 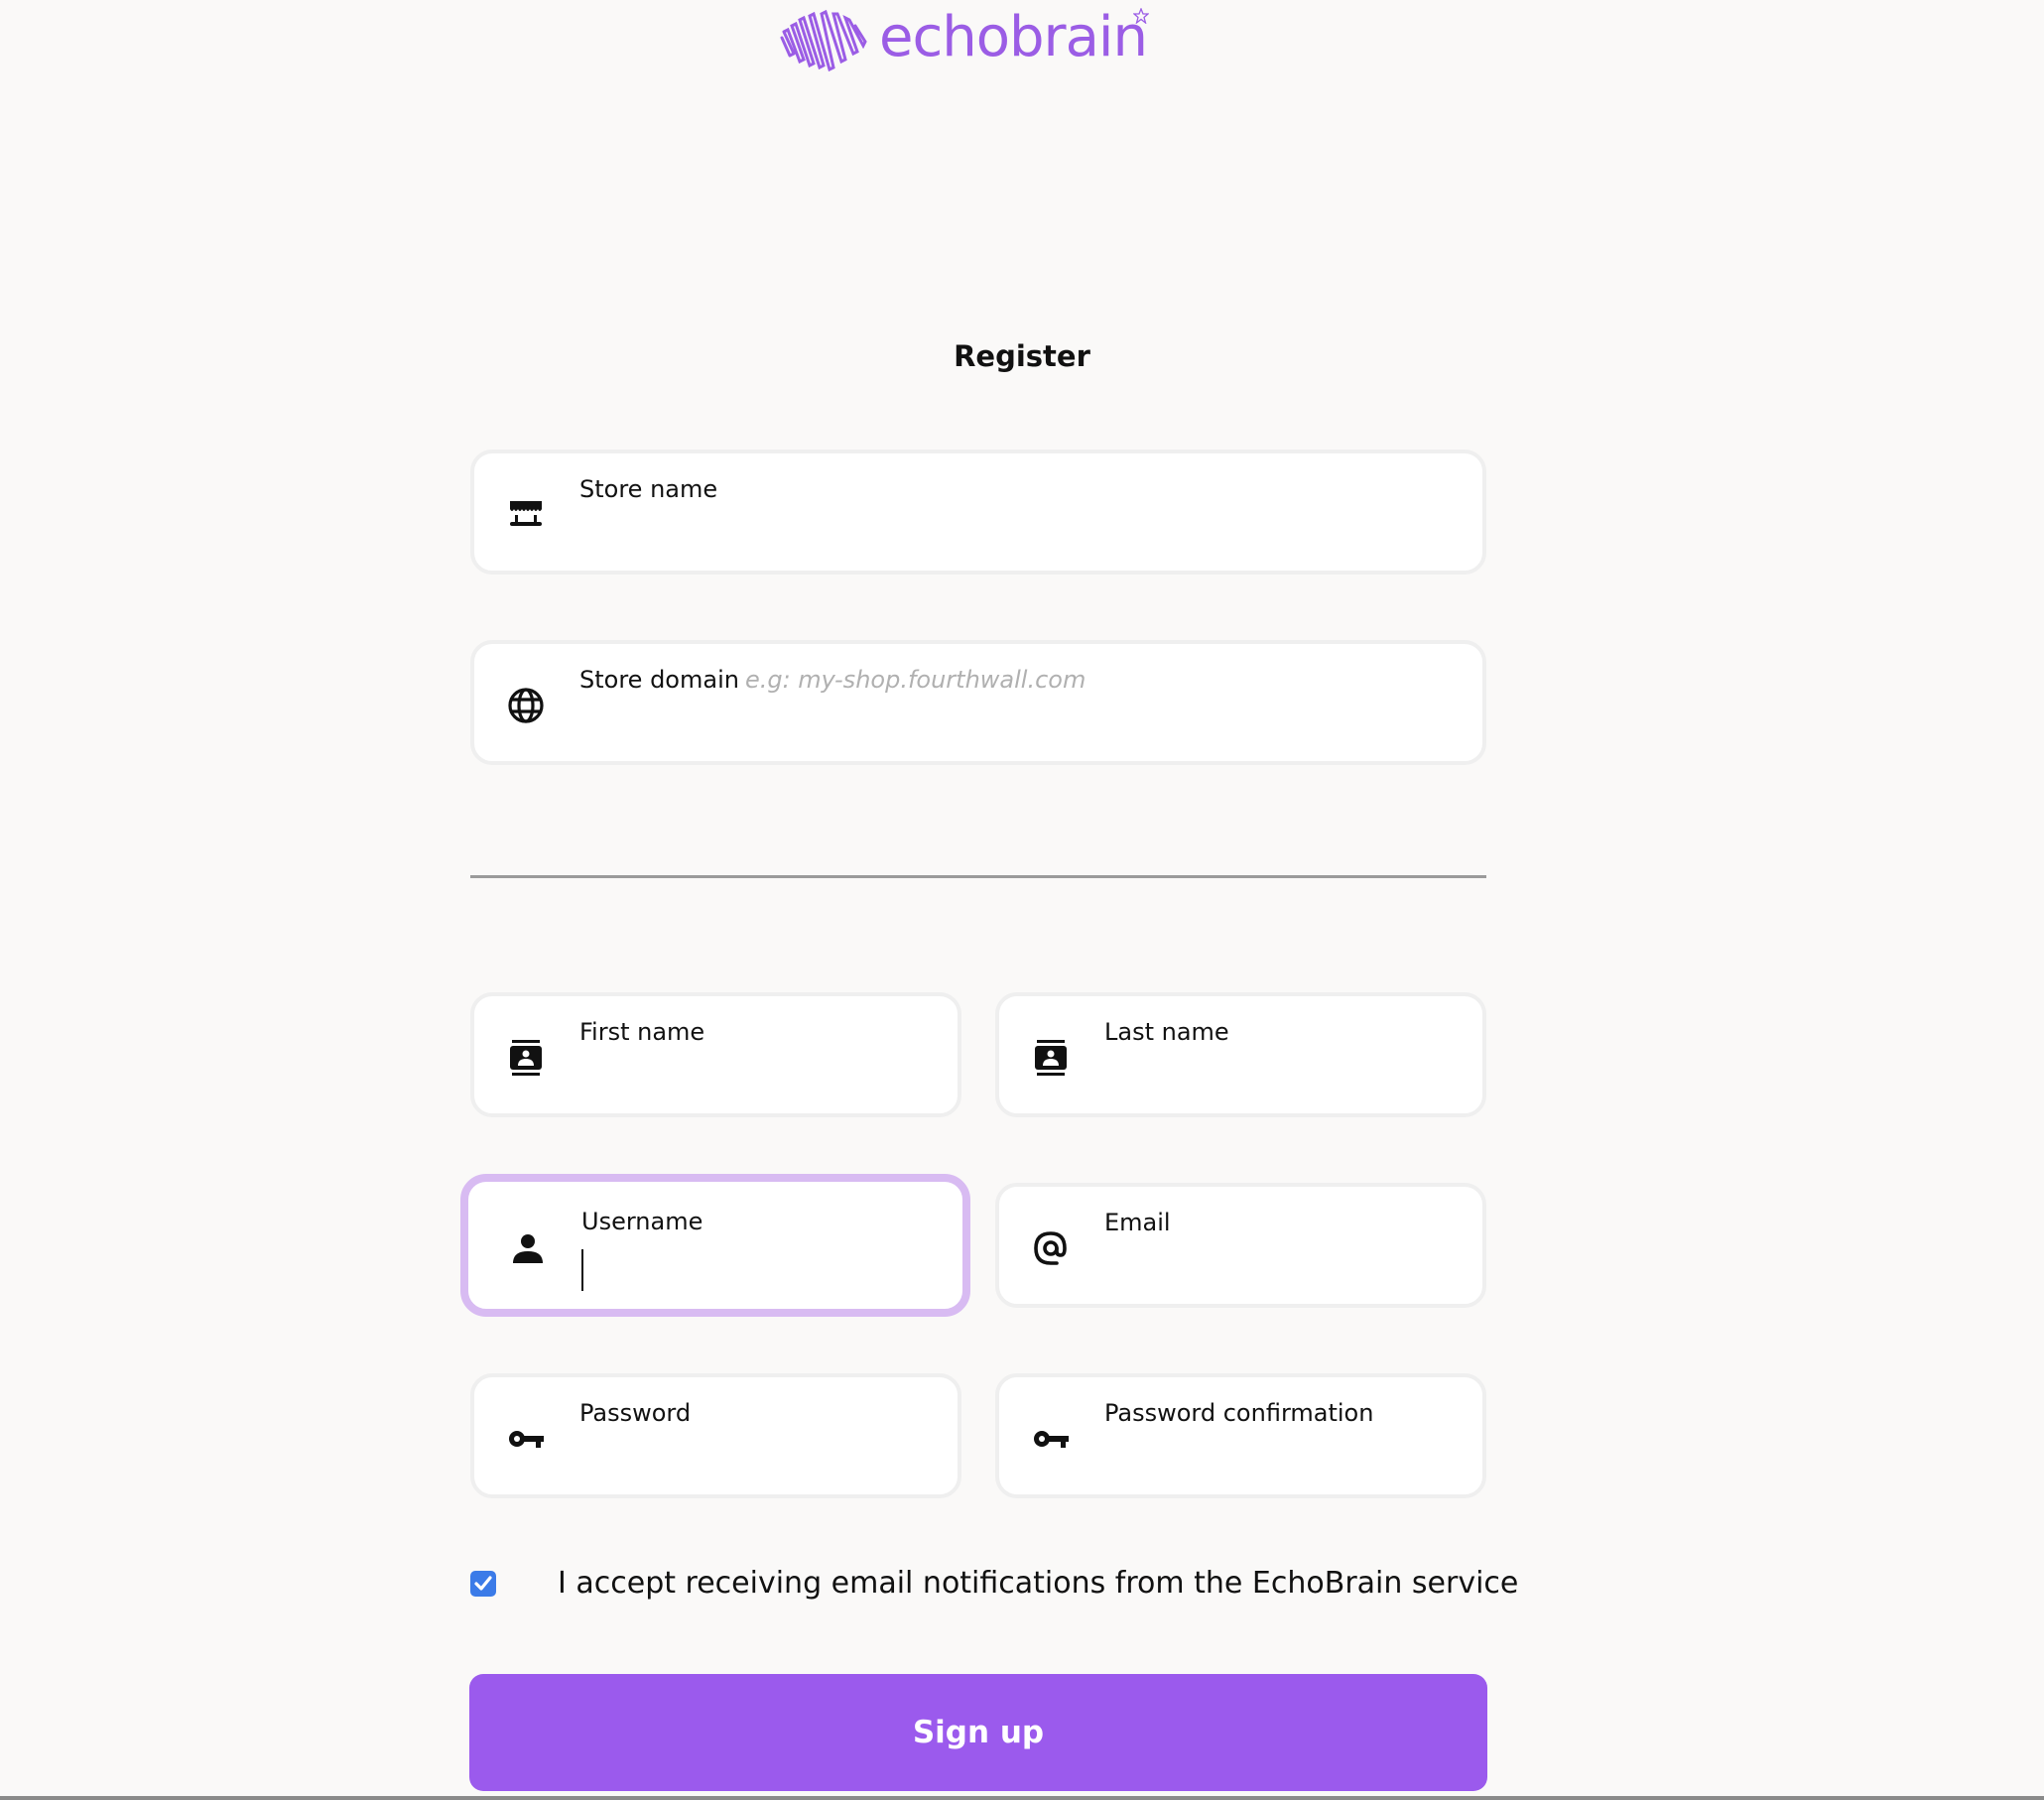 What do you see at coordinates (1137, 1223) in the screenshot?
I see `email-label: Email` at bounding box center [1137, 1223].